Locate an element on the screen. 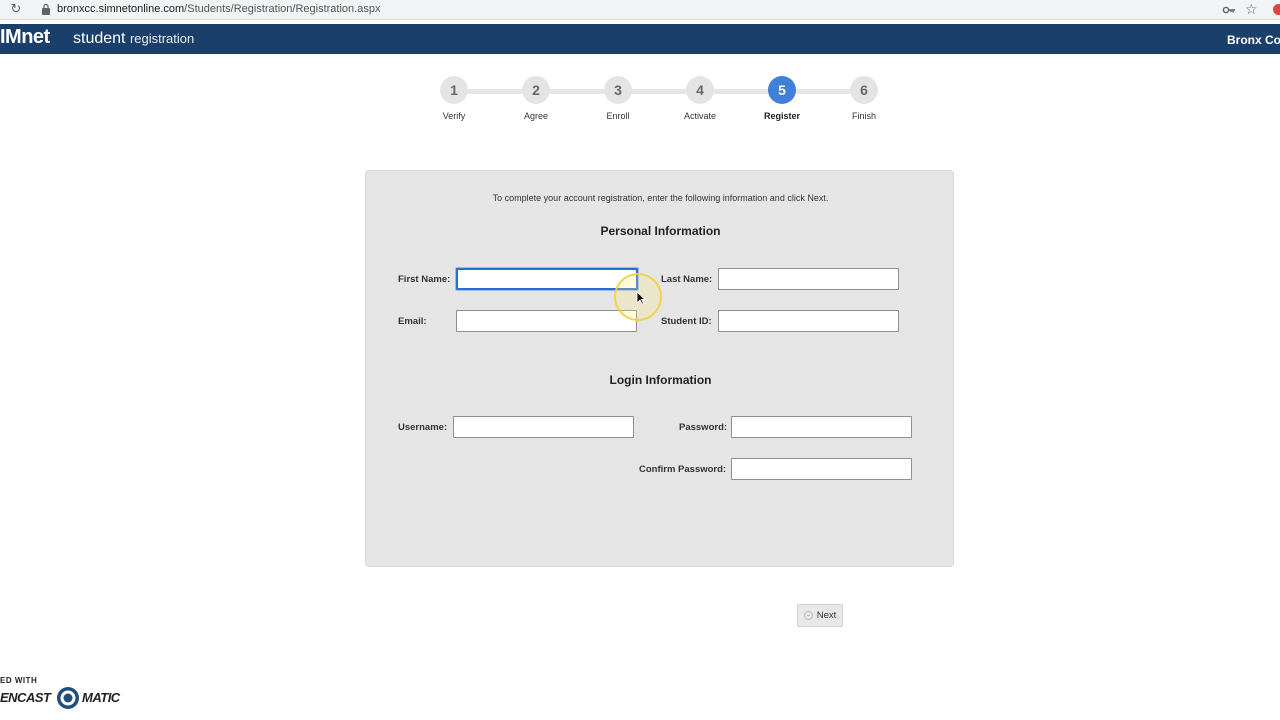 The width and height of the screenshot is (1280, 720). step-number: 2 is located at coordinates (536, 90).